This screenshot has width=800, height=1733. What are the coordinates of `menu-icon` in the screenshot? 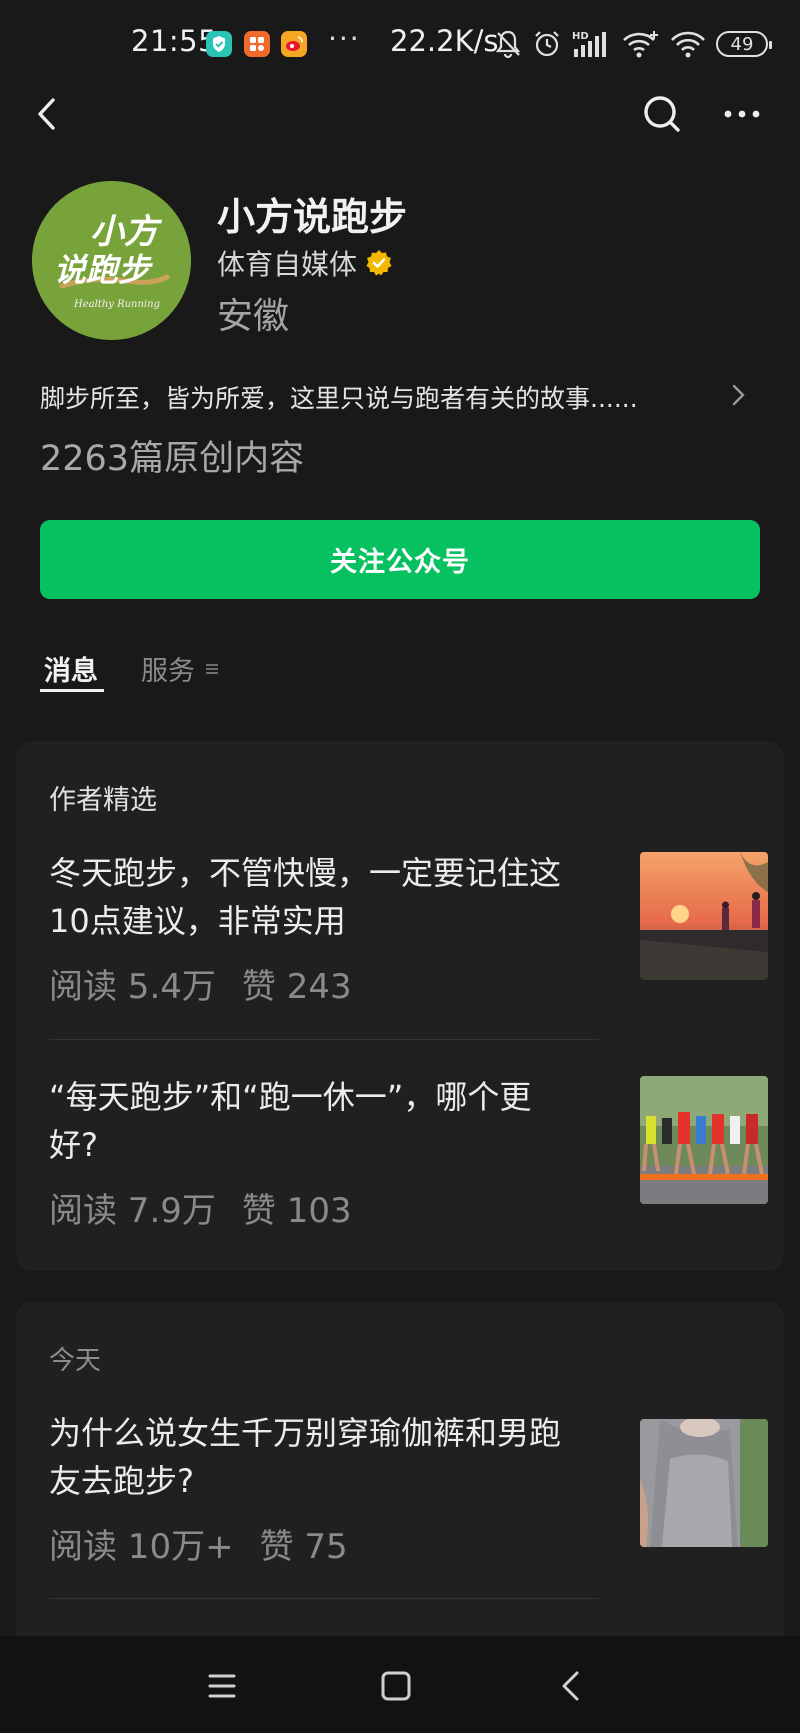 It's located at (222, 1686).